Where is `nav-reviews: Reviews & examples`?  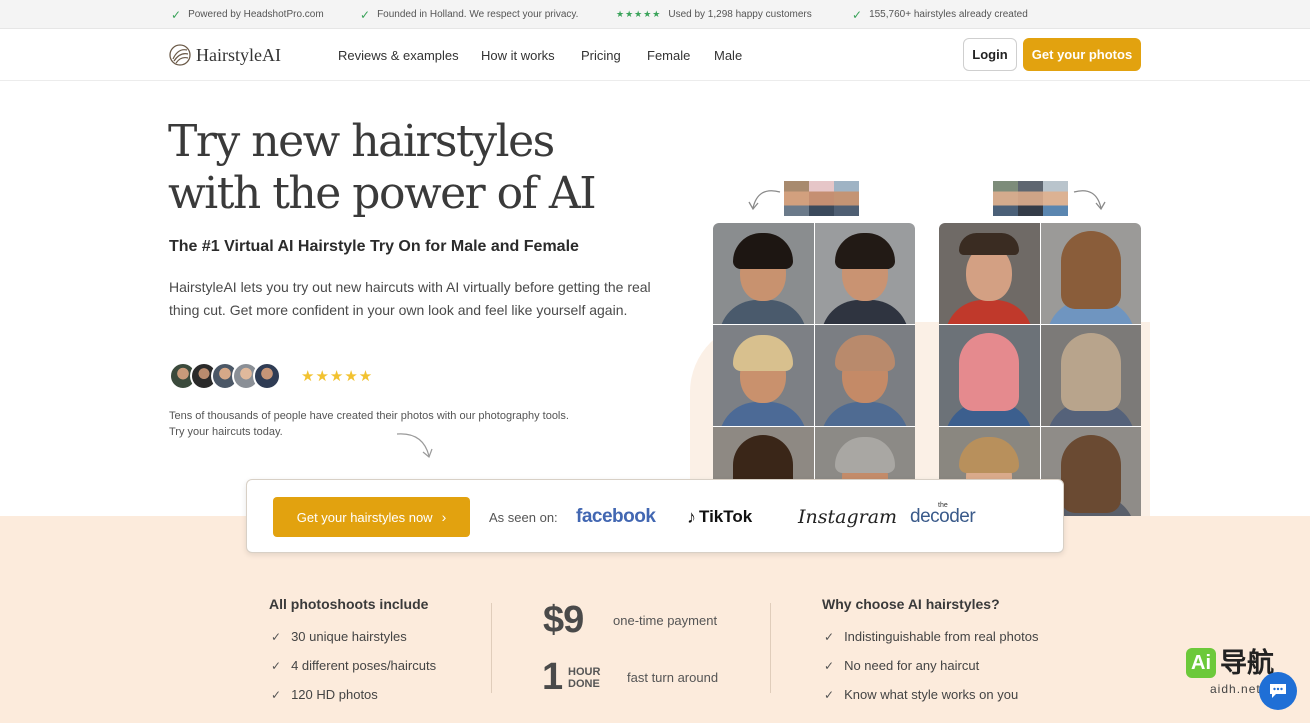 nav-reviews: Reviews & examples is located at coordinates (398, 55).